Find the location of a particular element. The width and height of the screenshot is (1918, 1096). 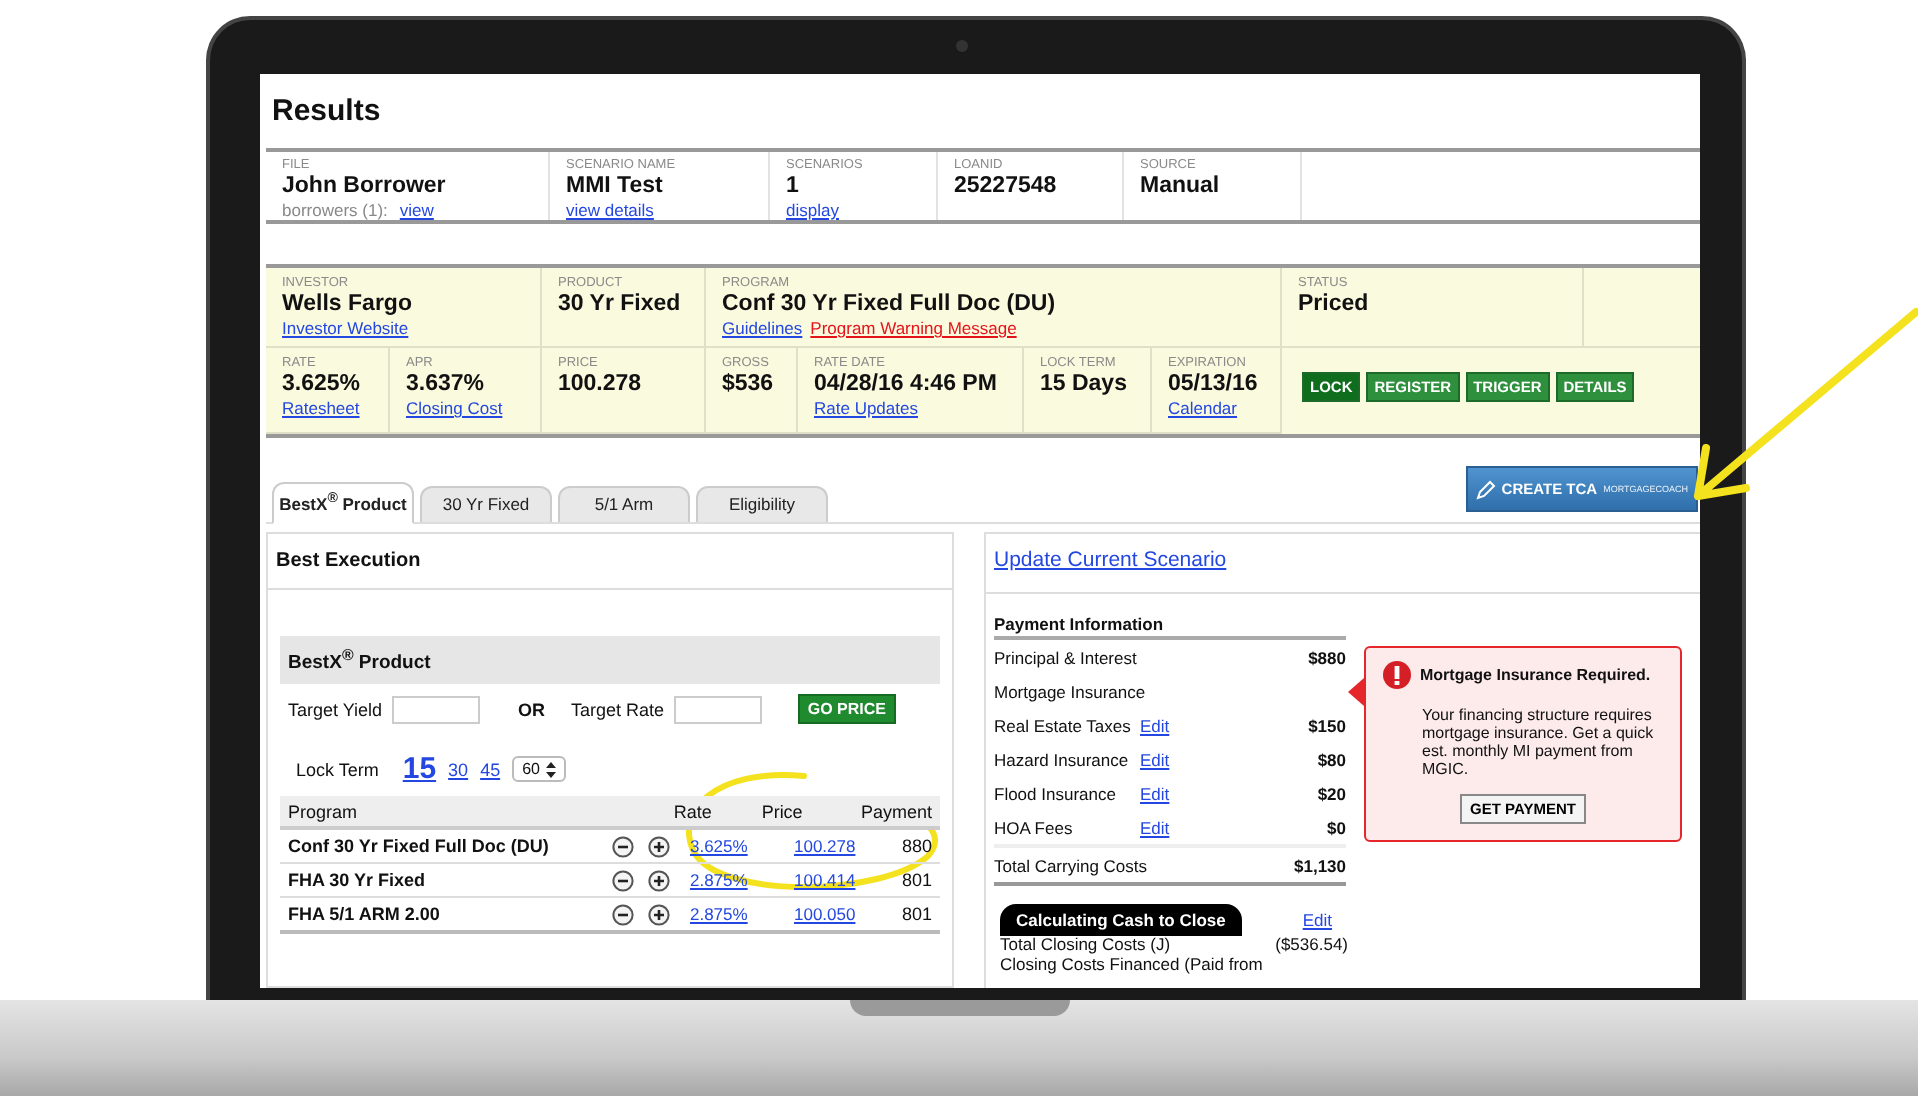

field-value: 05/13/16 is located at coordinates (1214, 385).